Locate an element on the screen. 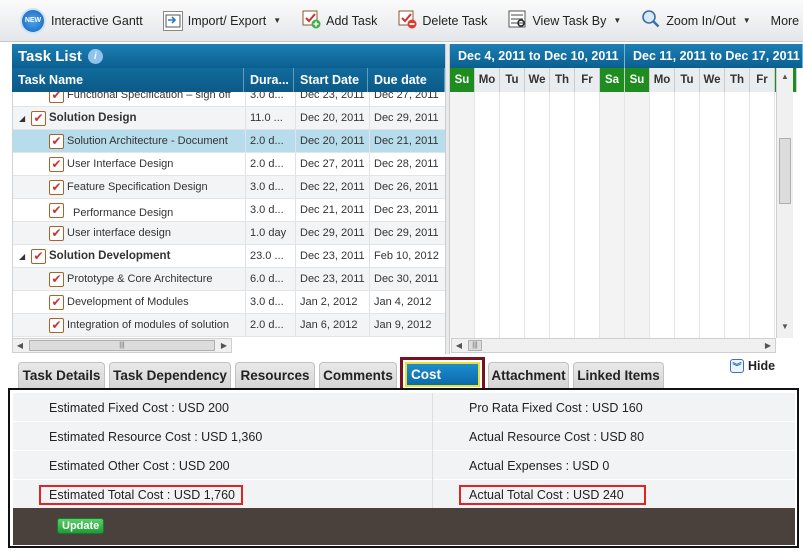 The height and width of the screenshot is (551, 803). update-button: Update is located at coordinates (81, 526).